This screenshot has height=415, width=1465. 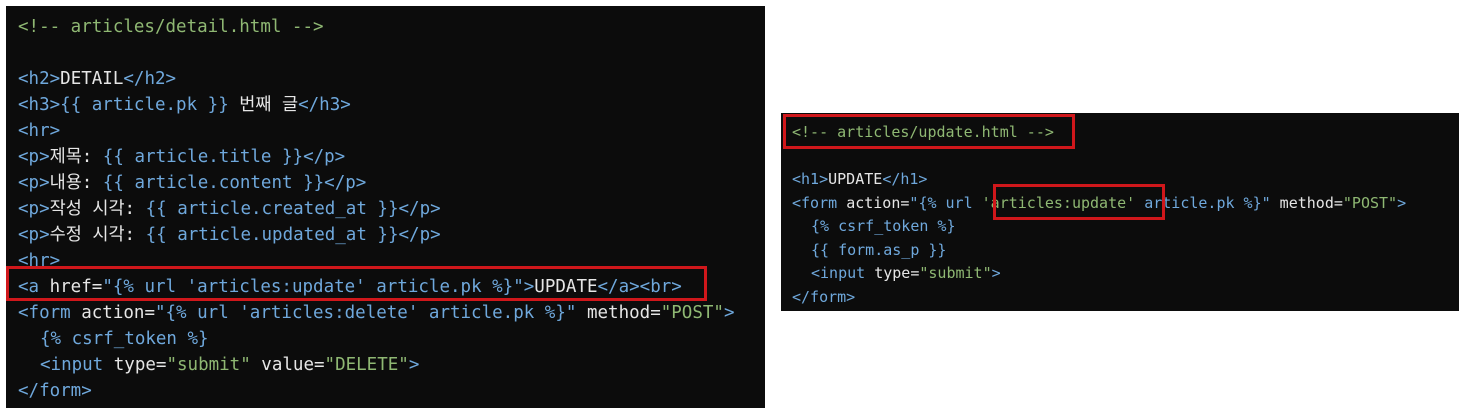 What do you see at coordinates (39, 105) in the screenshot?
I see `tag-h3-open: <h3>` at bounding box center [39, 105].